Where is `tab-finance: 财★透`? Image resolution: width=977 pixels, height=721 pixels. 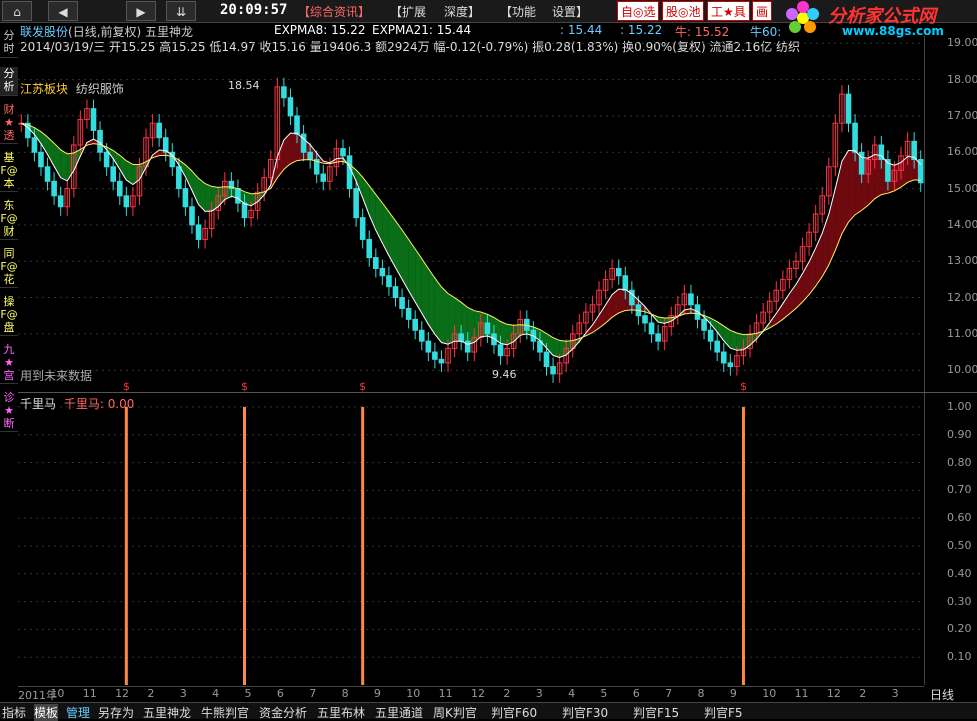
tab-finance: 财★透 is located at coordinates (9, 123).